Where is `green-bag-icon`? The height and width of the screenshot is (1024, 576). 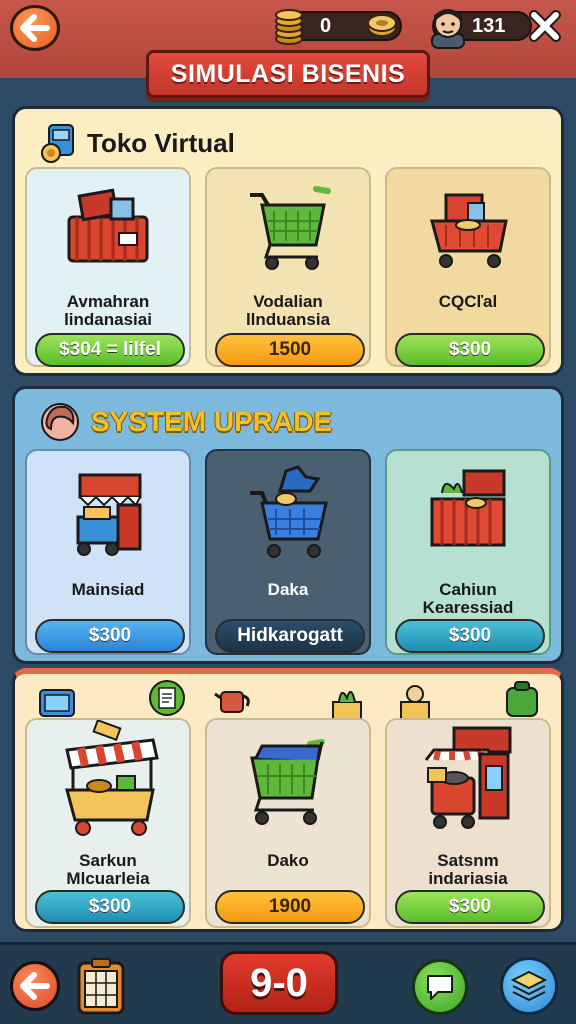 green-bag-icon is located at coordinates (522, 699).